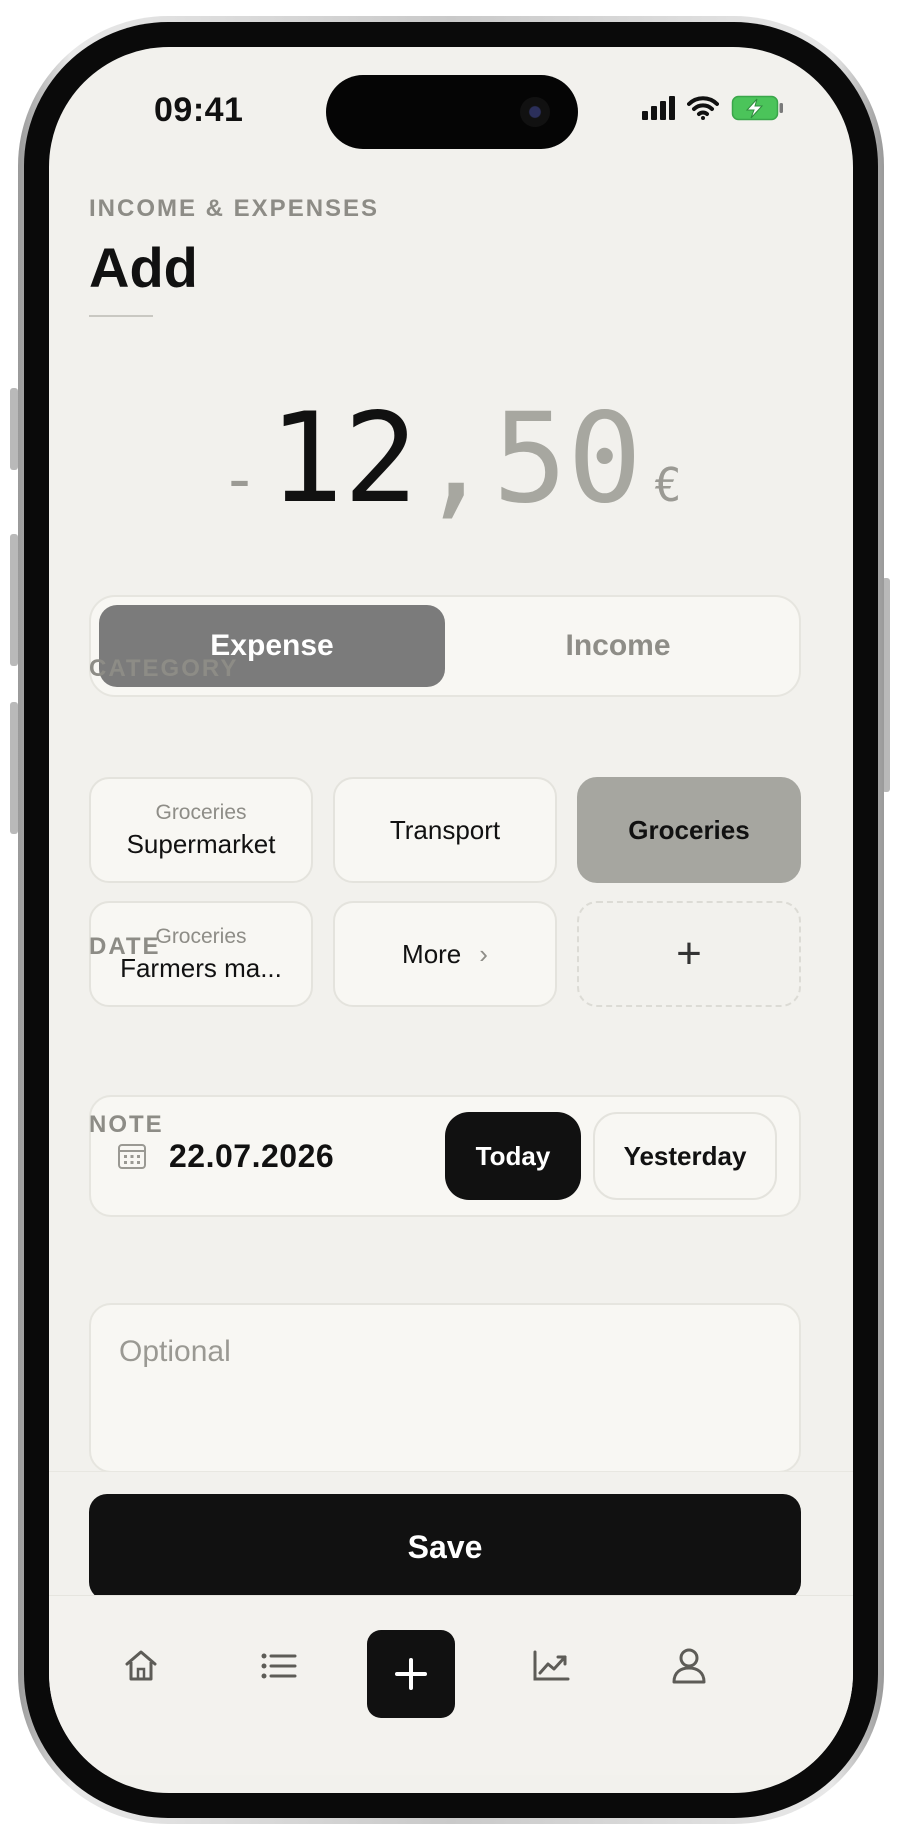 This screenshot has height=1840, width=900. What do you see at coordinates (452, 112) in the screenshot?
I see `dynamic-island` at bounding box center [452, 112].